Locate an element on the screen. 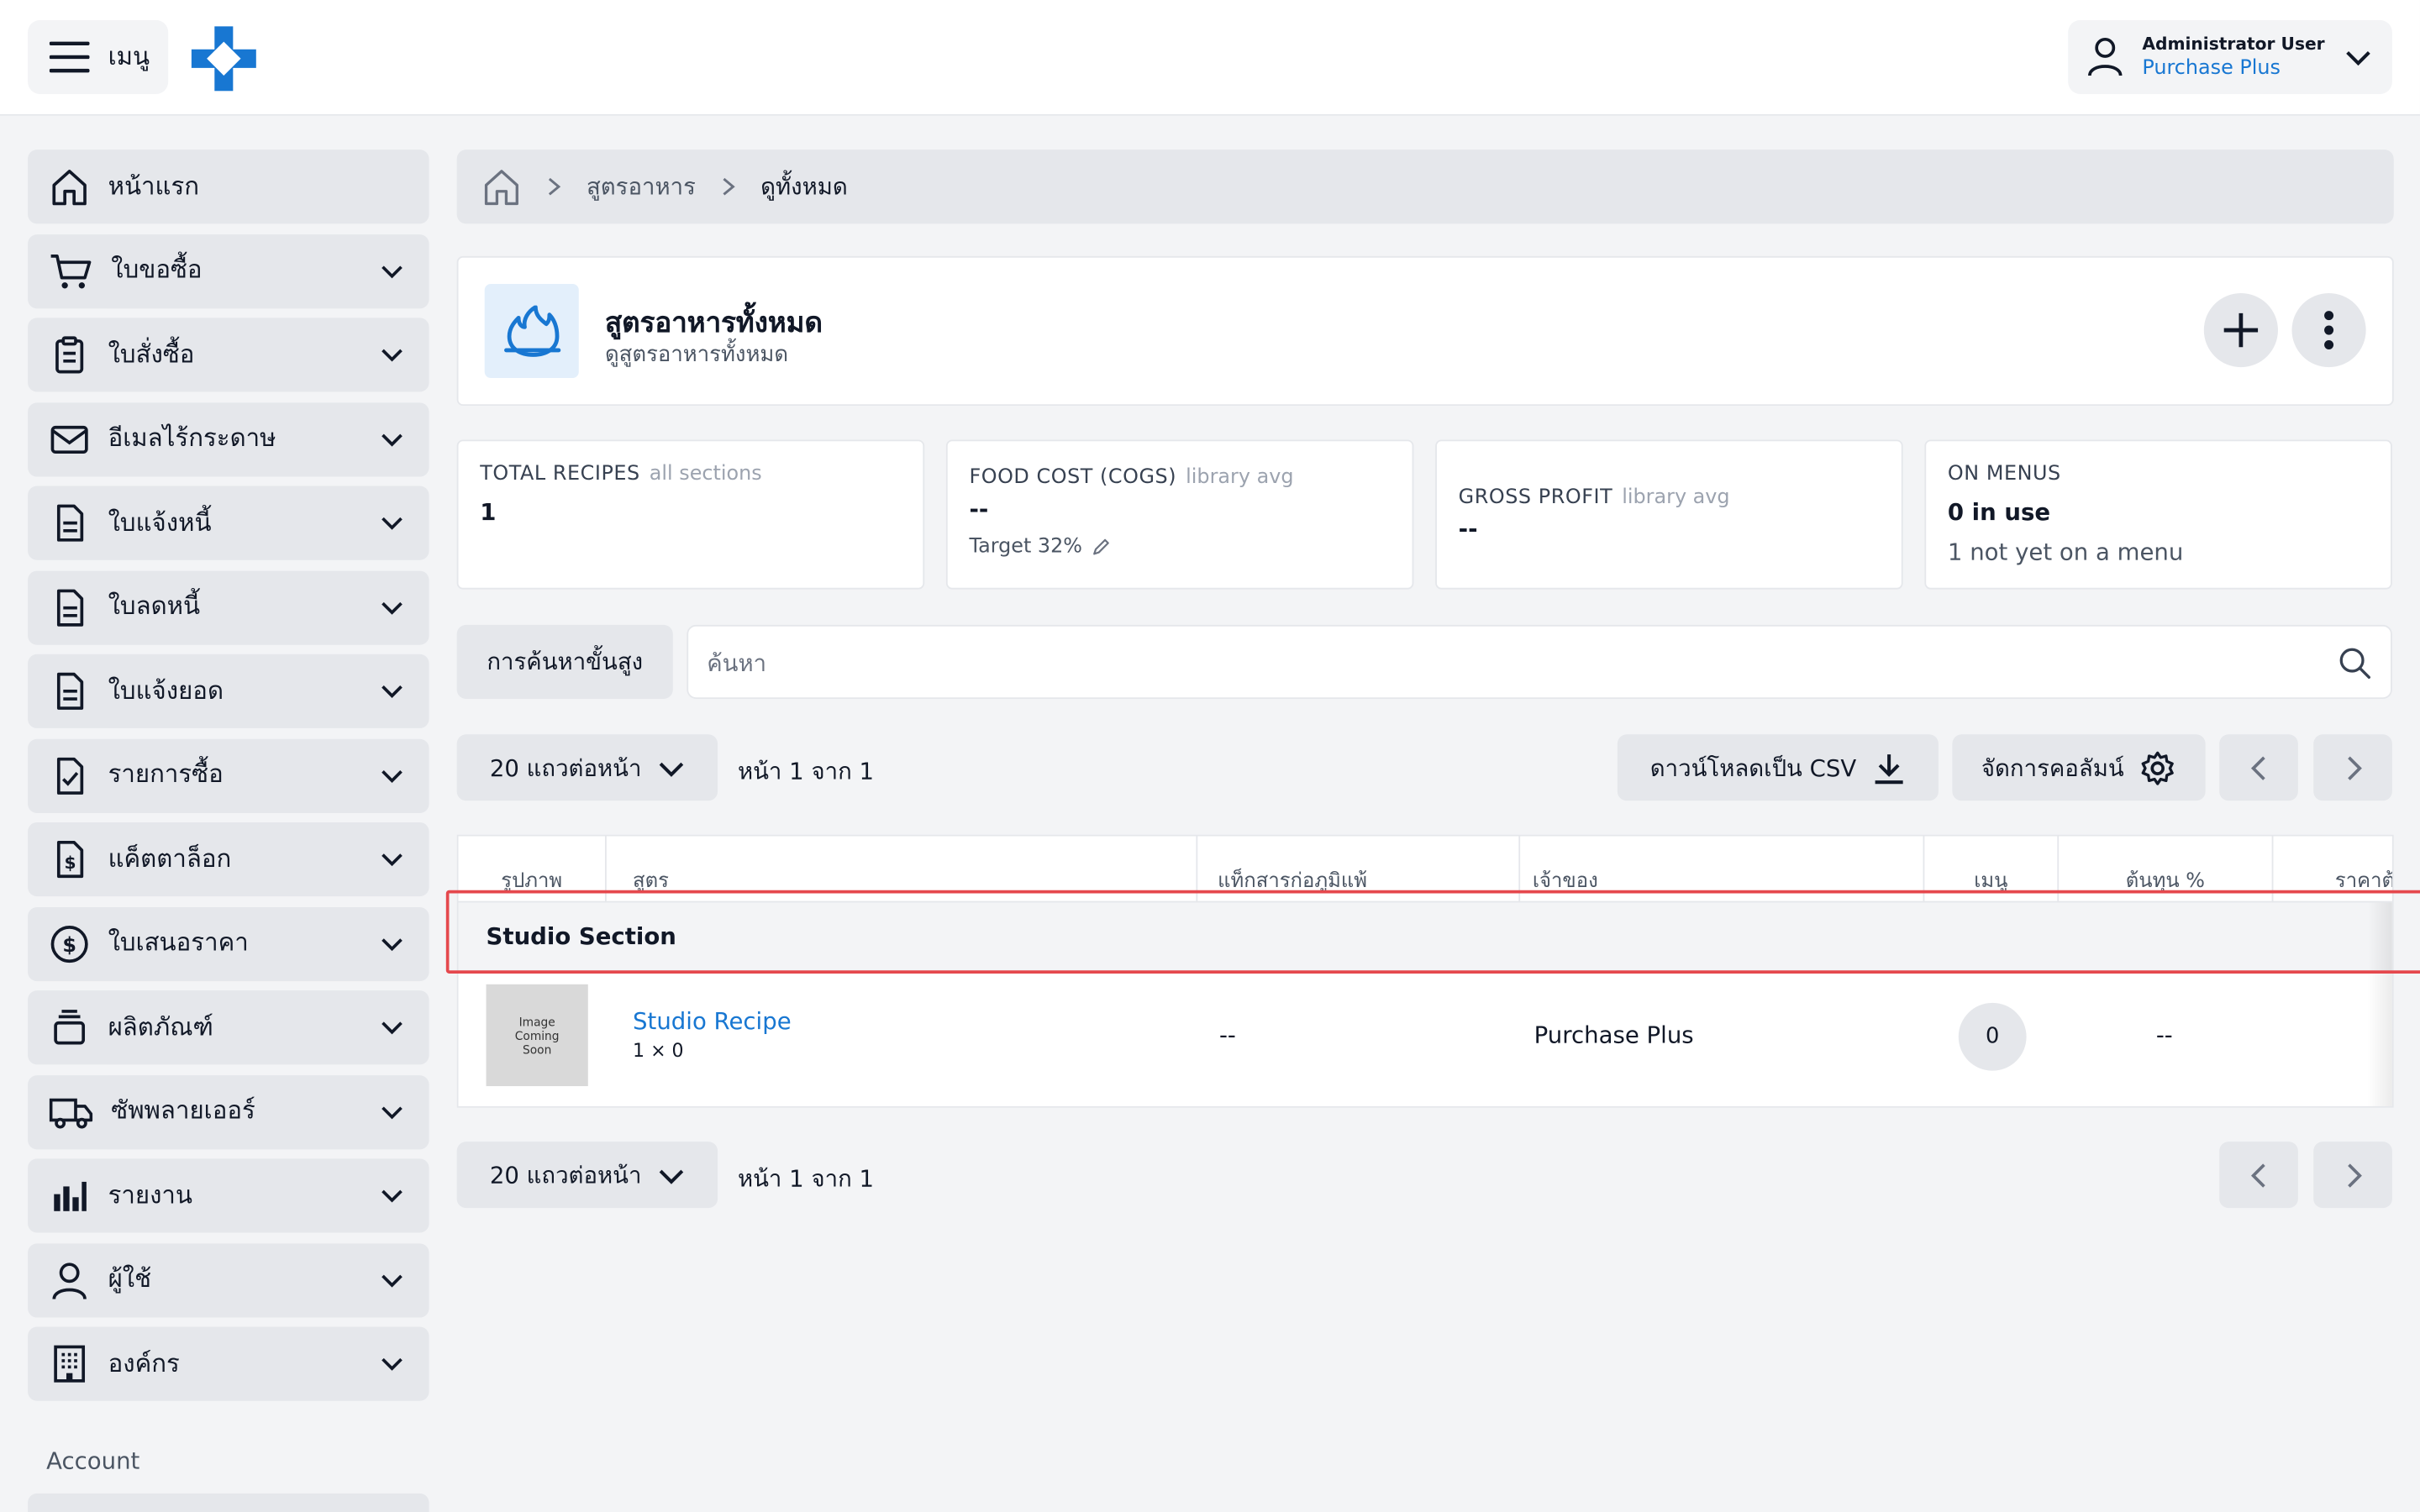 Image resolution: width=2420 pixels, height=1512 pixels. truck-icon is located at coordinates (71, 1112).